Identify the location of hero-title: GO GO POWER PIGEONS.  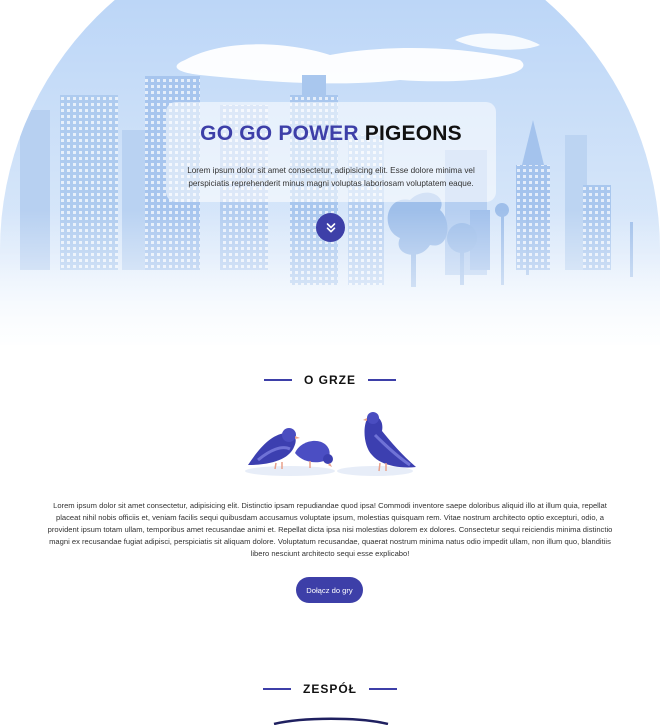
(331, 124).